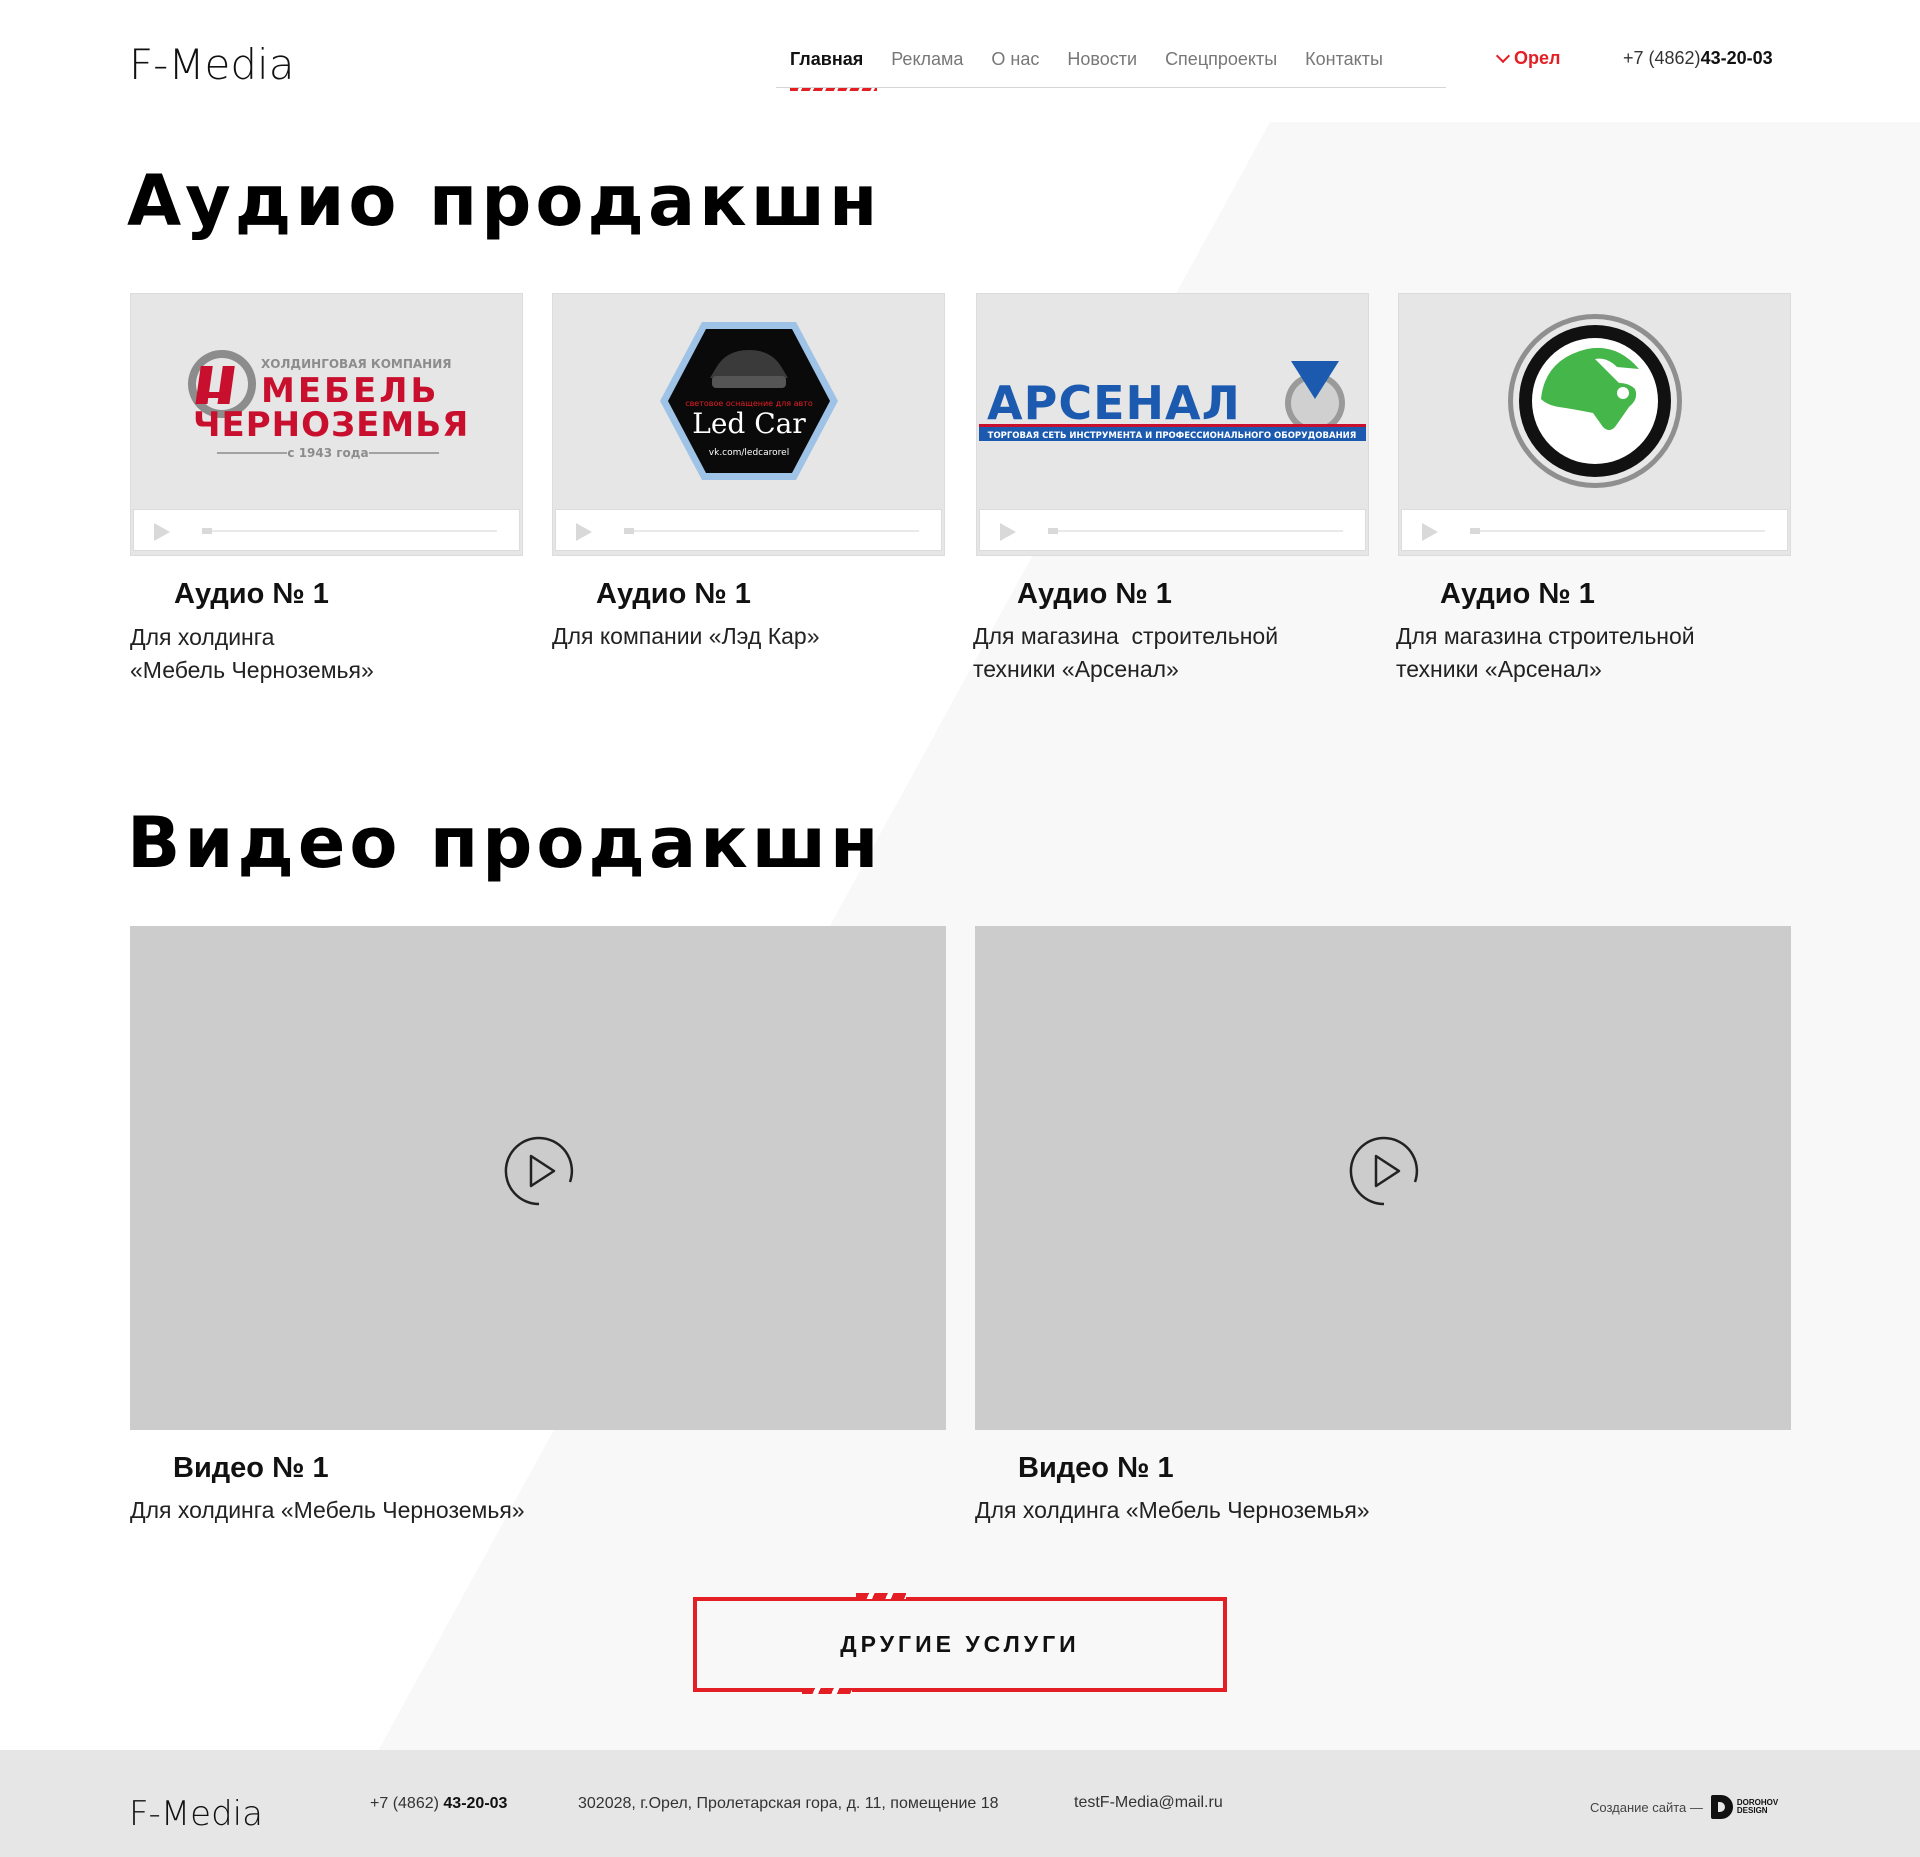  I want to click on nav-item-news: Новости, so click(1102, 68).